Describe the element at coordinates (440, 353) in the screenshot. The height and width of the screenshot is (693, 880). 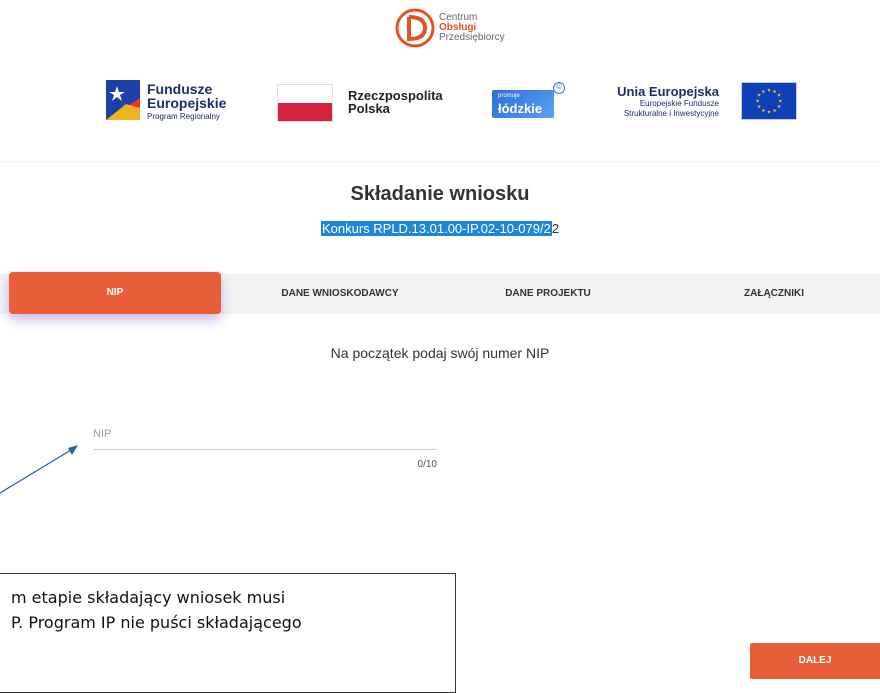
I see `nip-prompt: Na początek podaj swój numer NIP` at that location.